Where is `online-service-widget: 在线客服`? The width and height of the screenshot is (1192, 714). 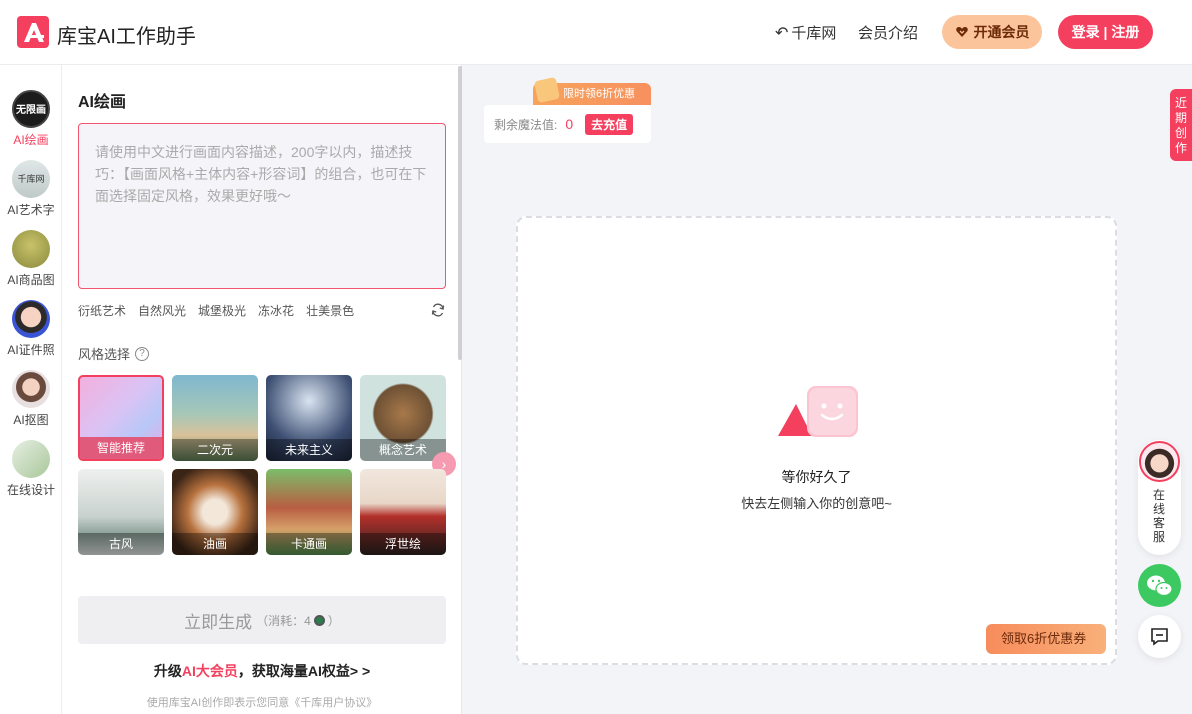
online-service-widget: 在线客服 is located at coordinates (1159, 497).